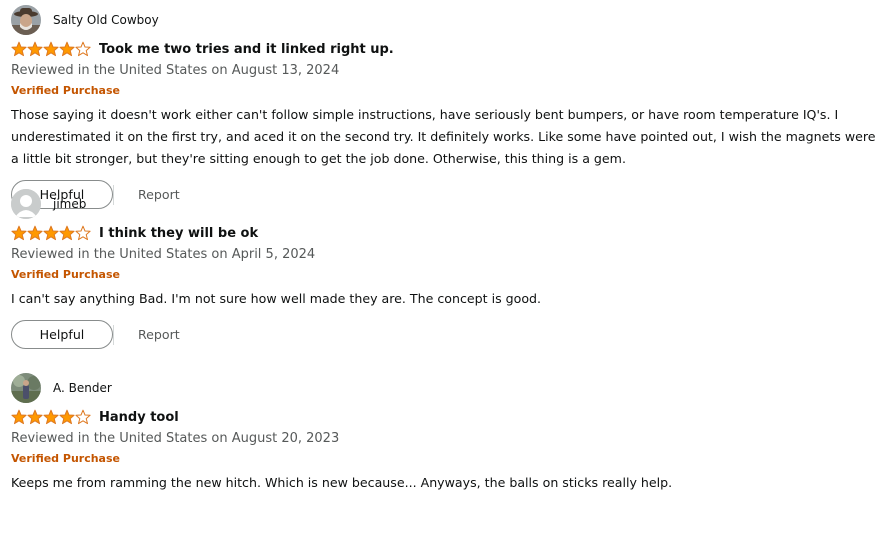 This screenshot has height=558, width=883. I want to click on review-actions: Helpful Report, so click(444, 334).